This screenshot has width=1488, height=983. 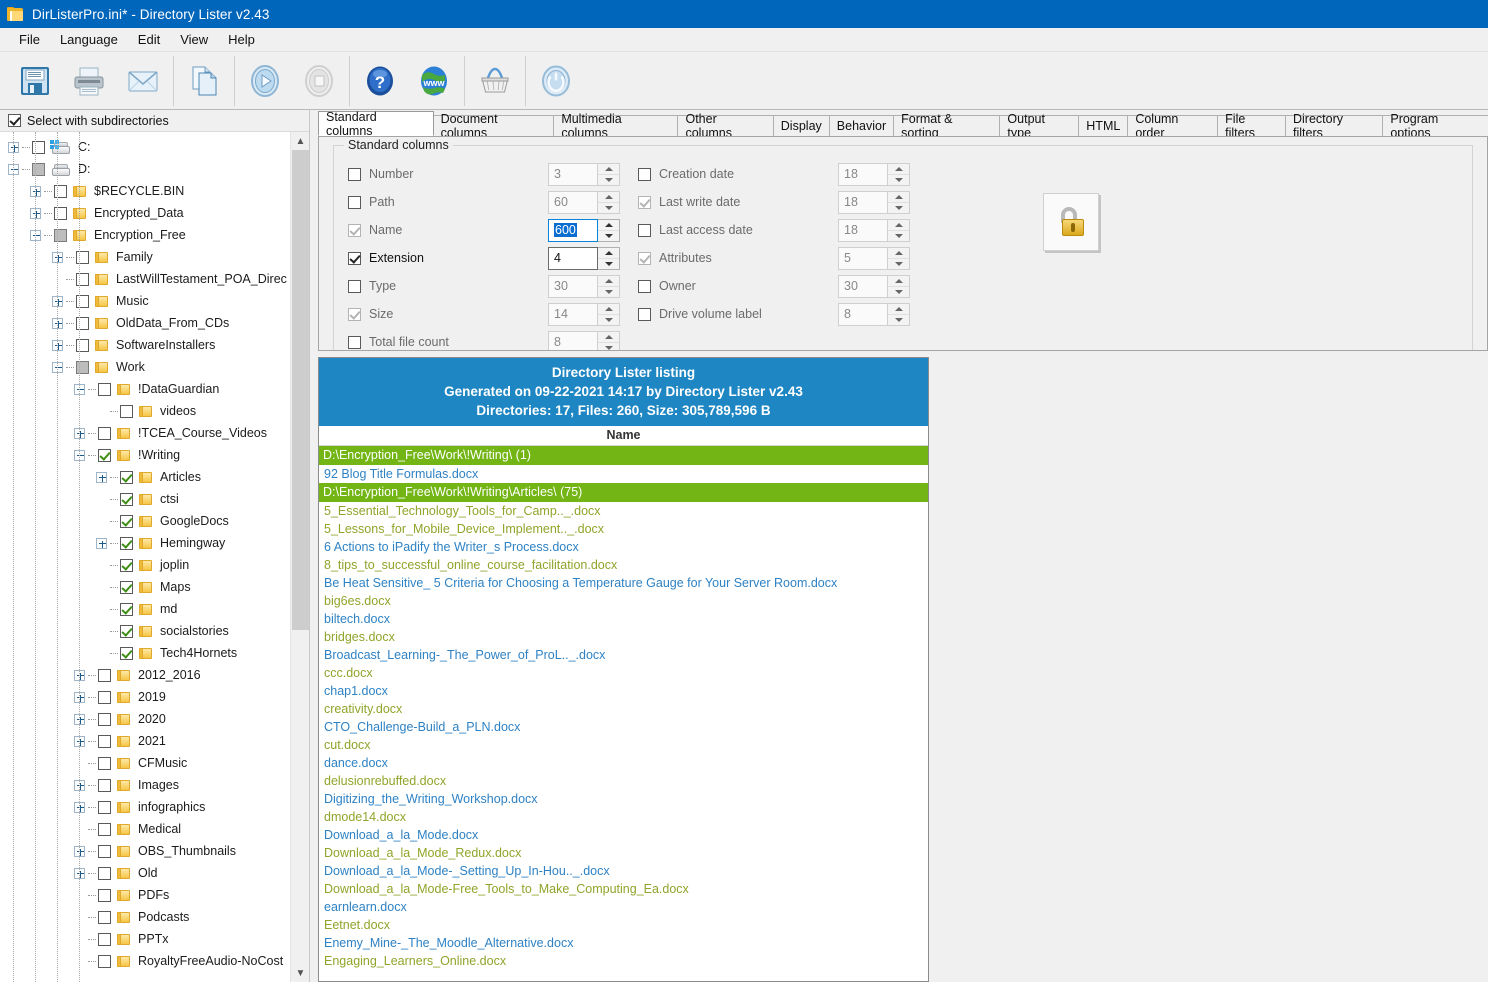 I want to click on run-button, so click(x=265, y=81).